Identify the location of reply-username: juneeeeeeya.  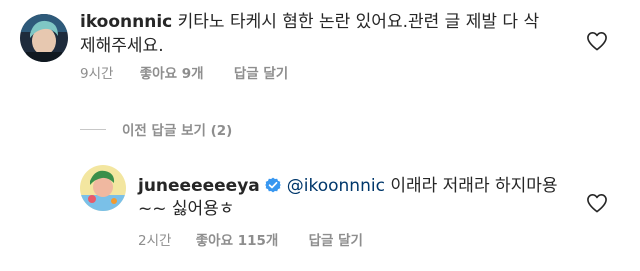
(199, 186).